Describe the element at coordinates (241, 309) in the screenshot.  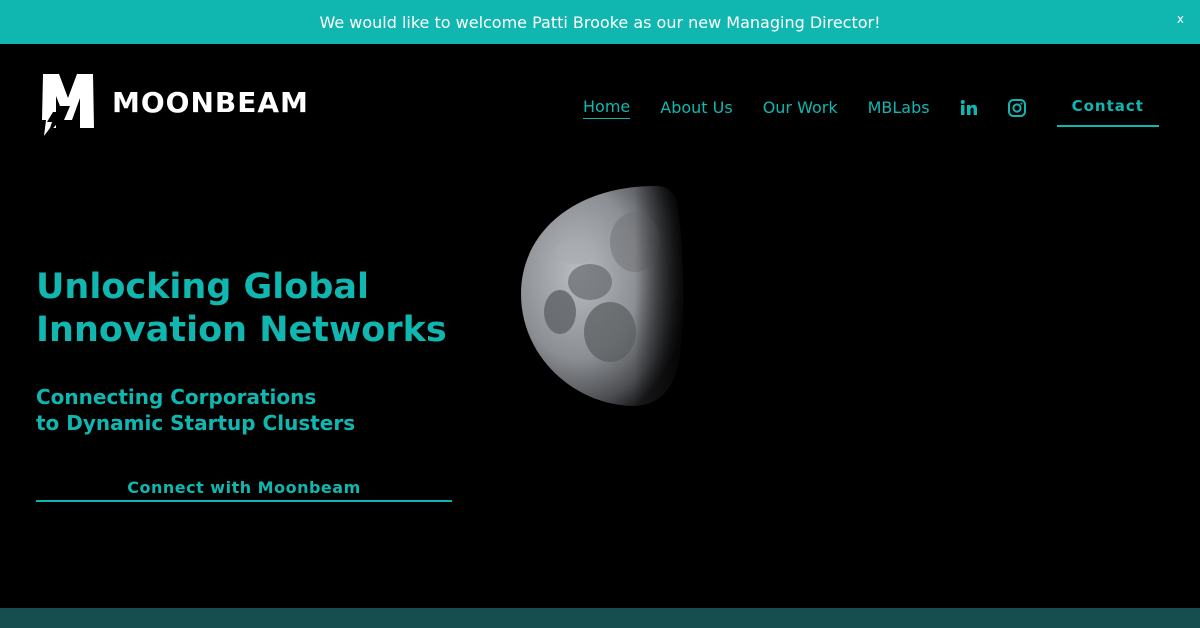
I see `hero-title: Unlocking Global Innovation Networks` at that location.